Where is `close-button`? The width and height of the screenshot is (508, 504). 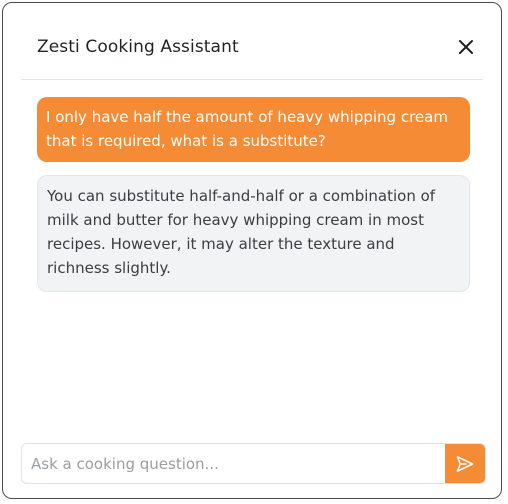
close-button is located at coordinates (466, 47).